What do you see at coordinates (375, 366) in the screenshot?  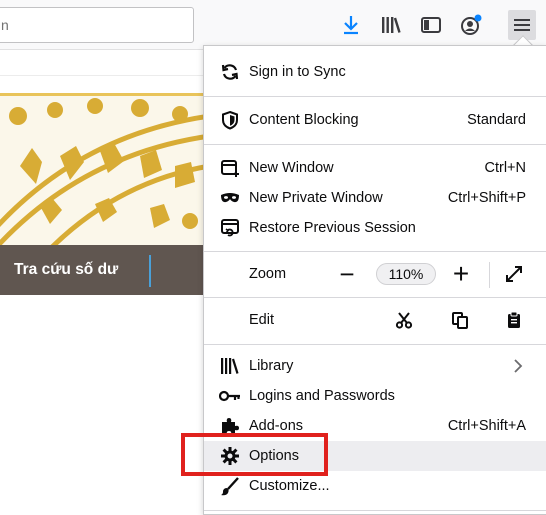 I see `menu-item-library: Library` at bounding box center [375, 366].